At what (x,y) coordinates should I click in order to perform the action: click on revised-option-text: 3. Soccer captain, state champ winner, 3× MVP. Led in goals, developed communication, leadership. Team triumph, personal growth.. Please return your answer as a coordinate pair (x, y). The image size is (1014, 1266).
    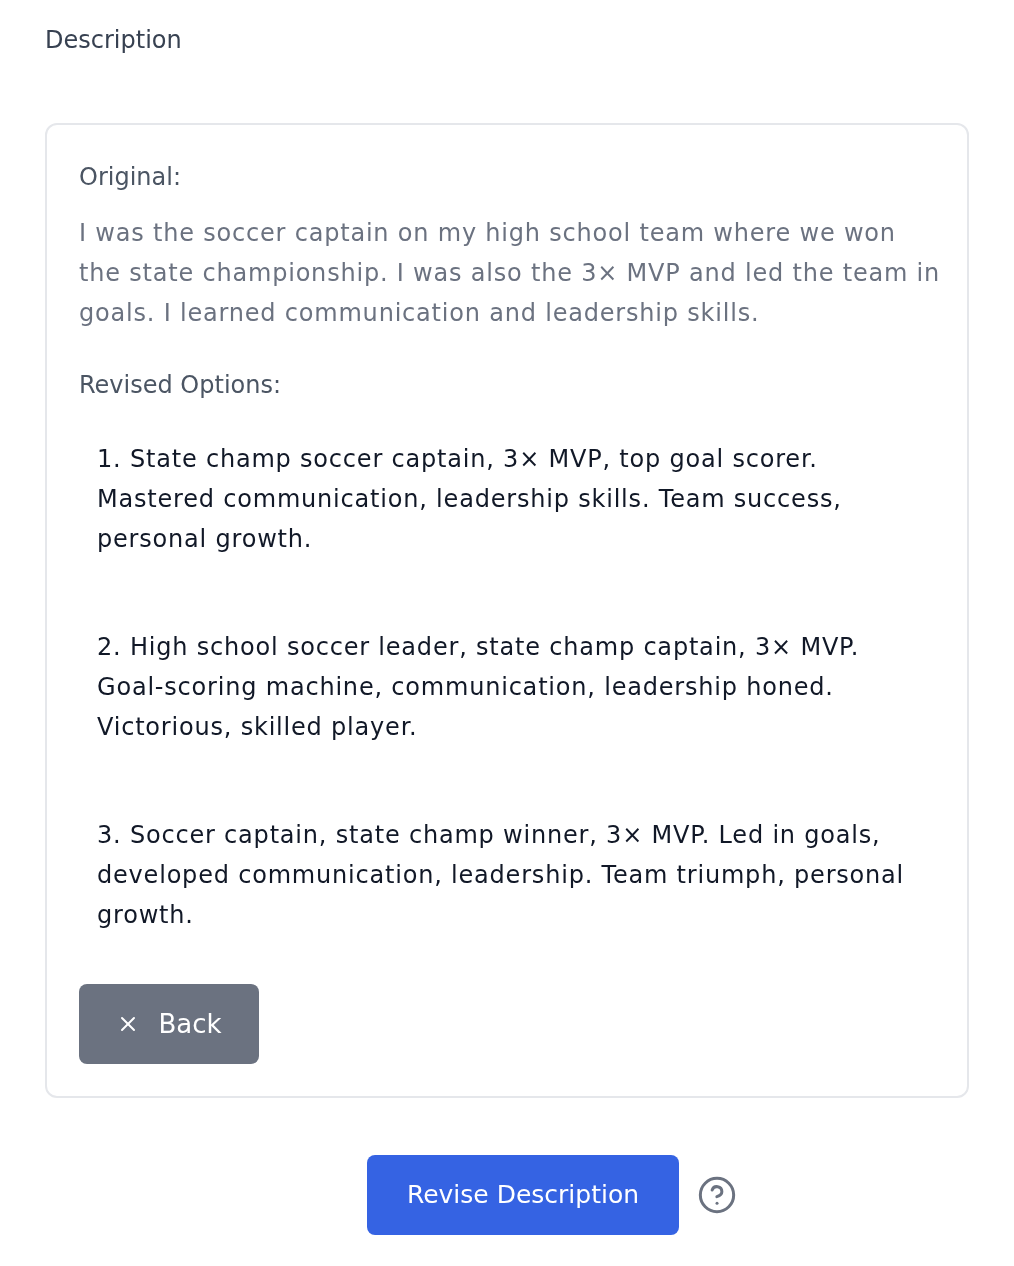
    Looking at the image, I should click on (501, 875).